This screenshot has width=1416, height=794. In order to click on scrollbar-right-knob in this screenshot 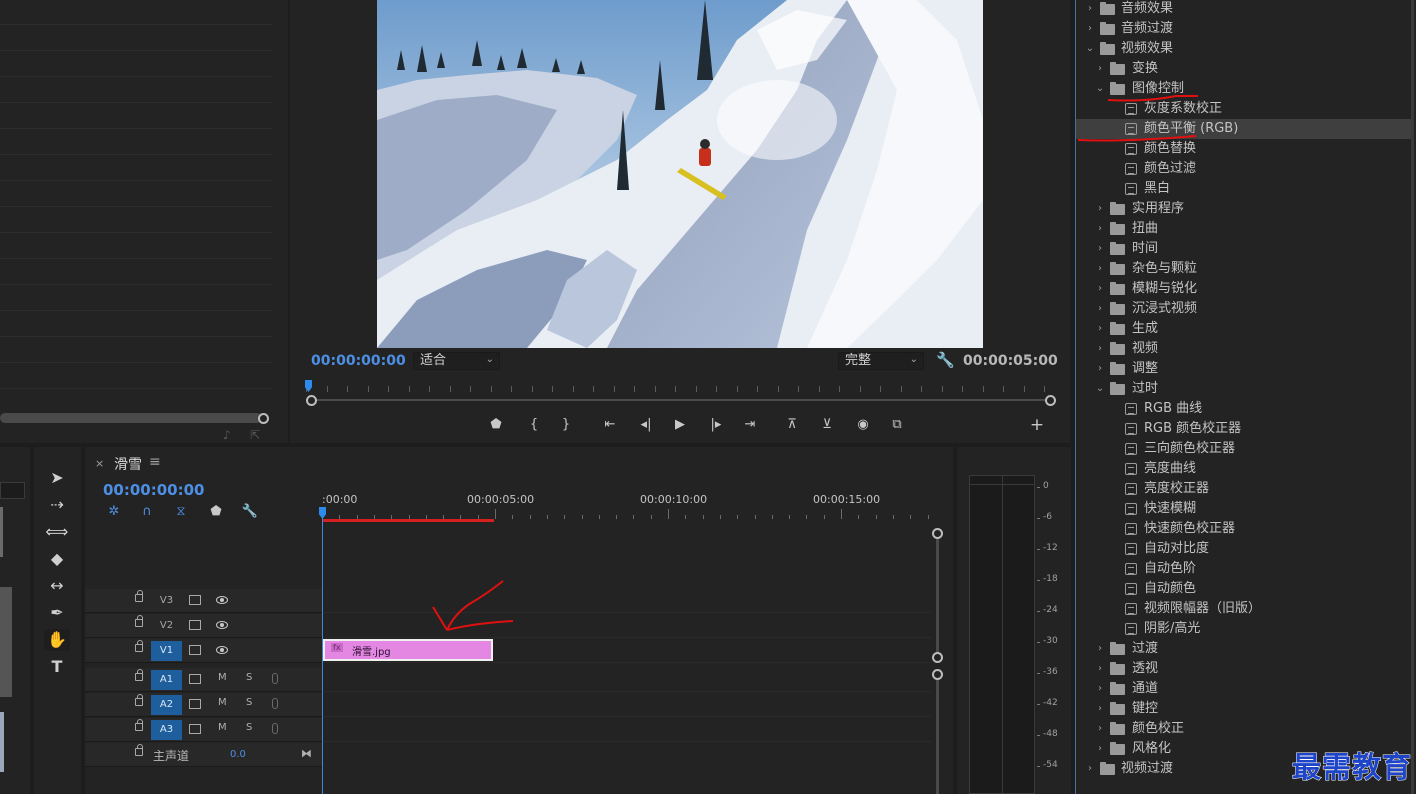, I will do `click(1050, 400)`.